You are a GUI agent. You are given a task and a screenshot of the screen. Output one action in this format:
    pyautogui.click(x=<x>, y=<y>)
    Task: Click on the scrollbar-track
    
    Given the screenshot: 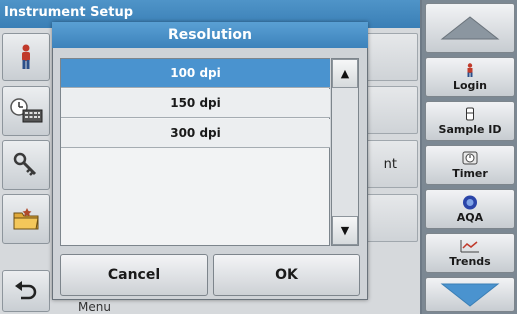 What is the action you would take?
    pyautogui.click(x=345, y=152)
    